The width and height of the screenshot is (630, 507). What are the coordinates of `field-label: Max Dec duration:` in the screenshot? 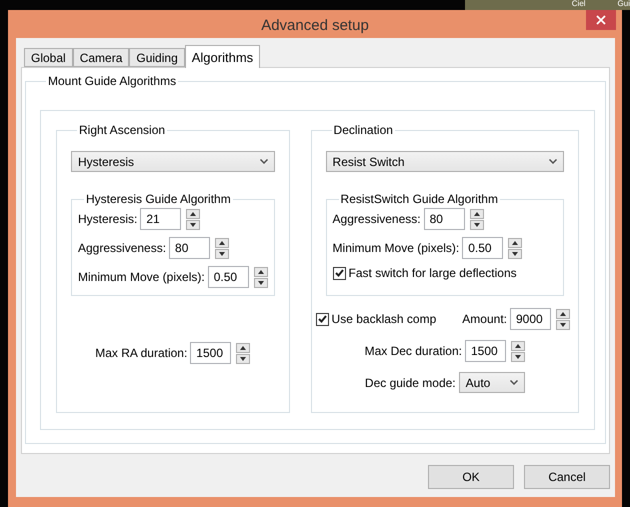 It's located at (413, 351).